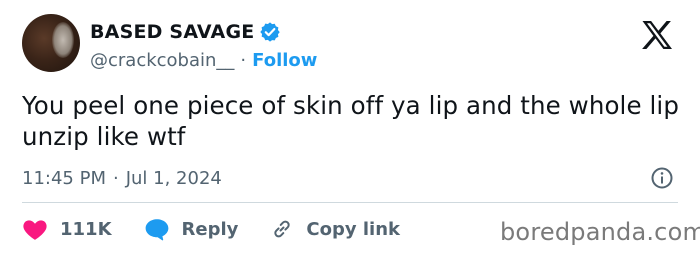  I want to click on copy-link-label: Copy link, so click(353, 229).